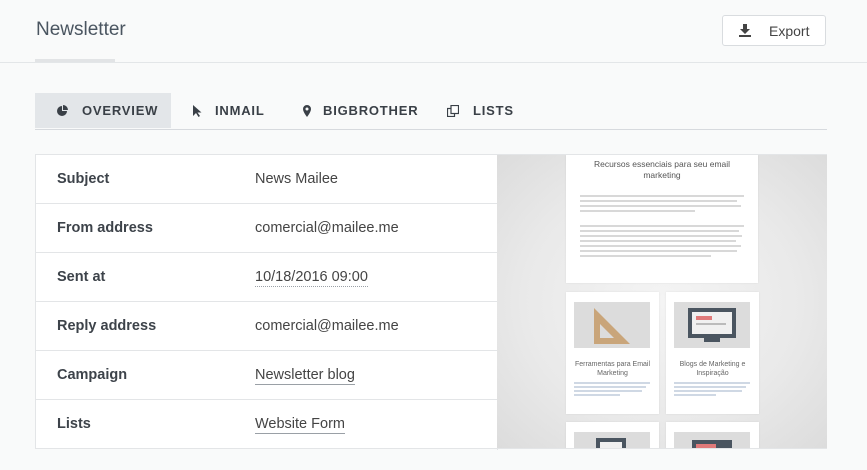 The height and width of the screenshot is (470, 867). I want to click on tab-inmail: Inmail, so click(228, 110).